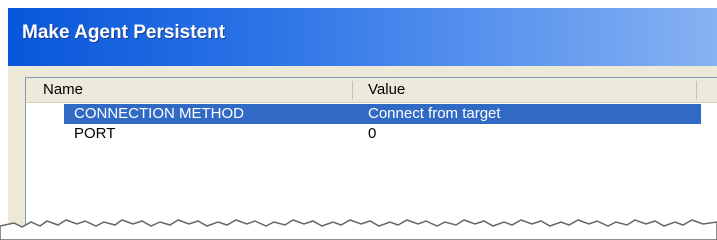  What do you see at coordinates (189, 90) in the screenshot?
I see `column-header-name: Name` at bounding box center [189, 90].